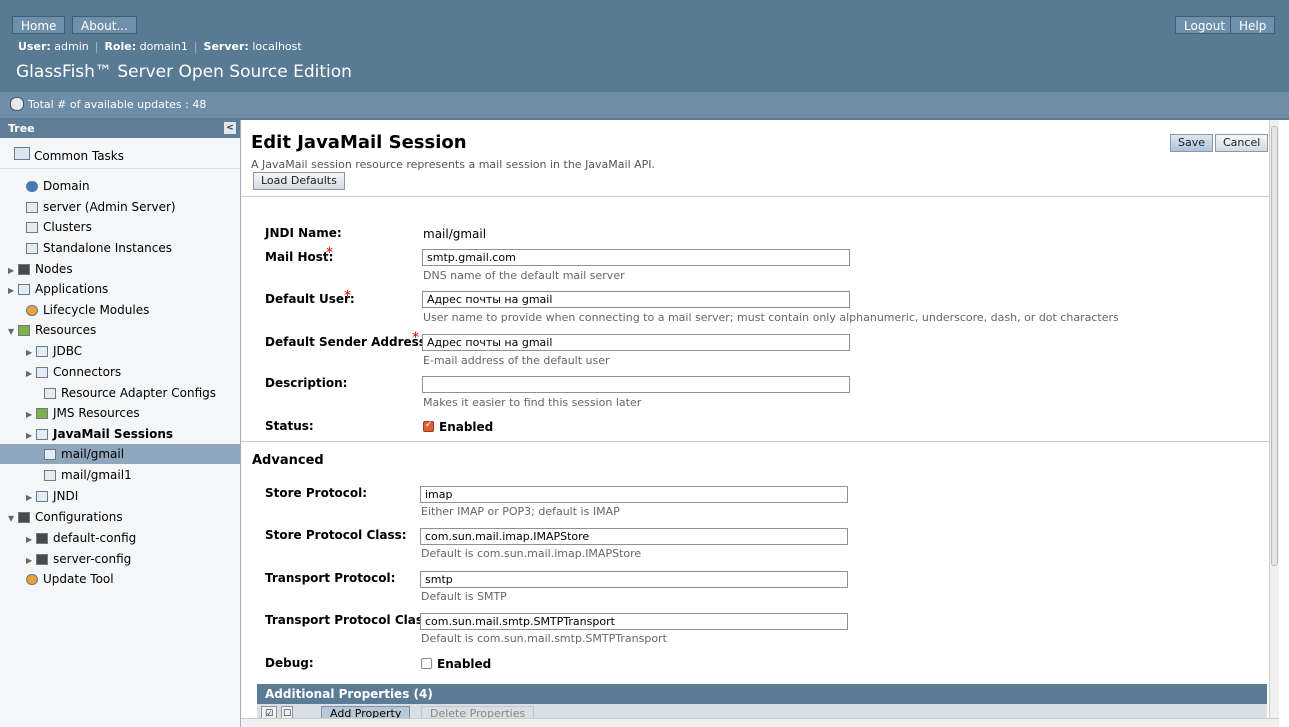  What do you see at coordinates (644, 105) in the screenshot?
I see `updates-bar: Total # of available updates : 48` at bounding box center [644, 105].